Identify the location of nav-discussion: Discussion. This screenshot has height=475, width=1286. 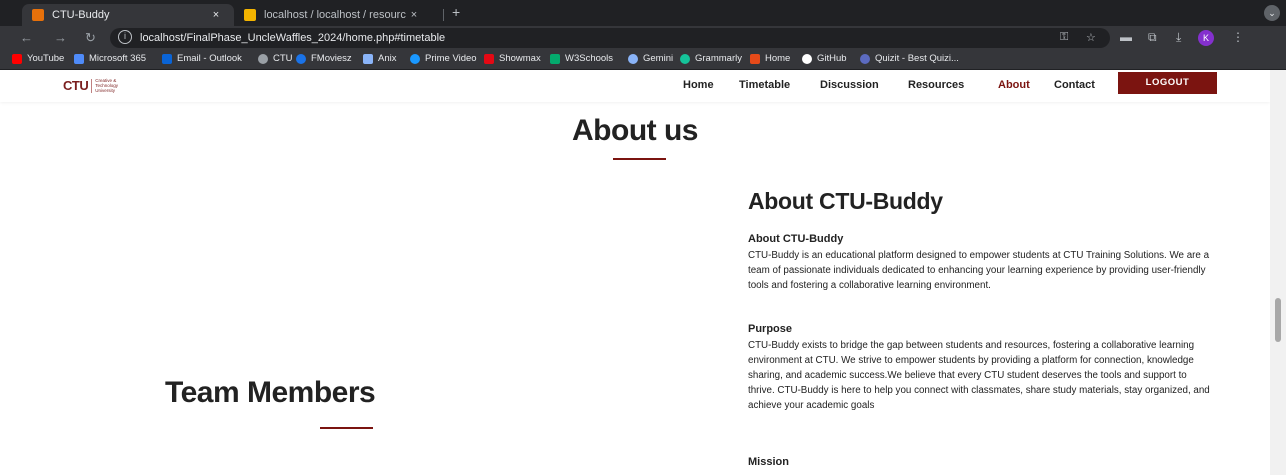
(849, 85).